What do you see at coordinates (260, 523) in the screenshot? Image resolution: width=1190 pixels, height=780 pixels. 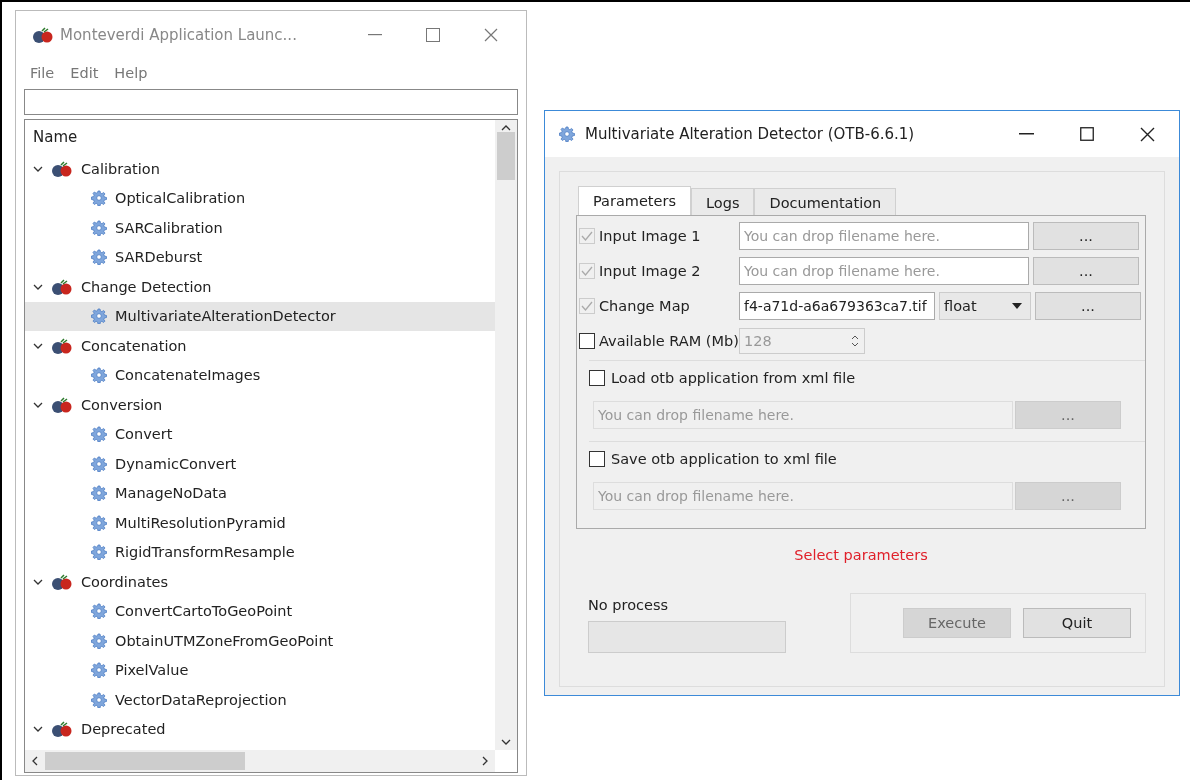 I see `tree-item: MultiResolutionPyramid` at bounding box center [260, 523].